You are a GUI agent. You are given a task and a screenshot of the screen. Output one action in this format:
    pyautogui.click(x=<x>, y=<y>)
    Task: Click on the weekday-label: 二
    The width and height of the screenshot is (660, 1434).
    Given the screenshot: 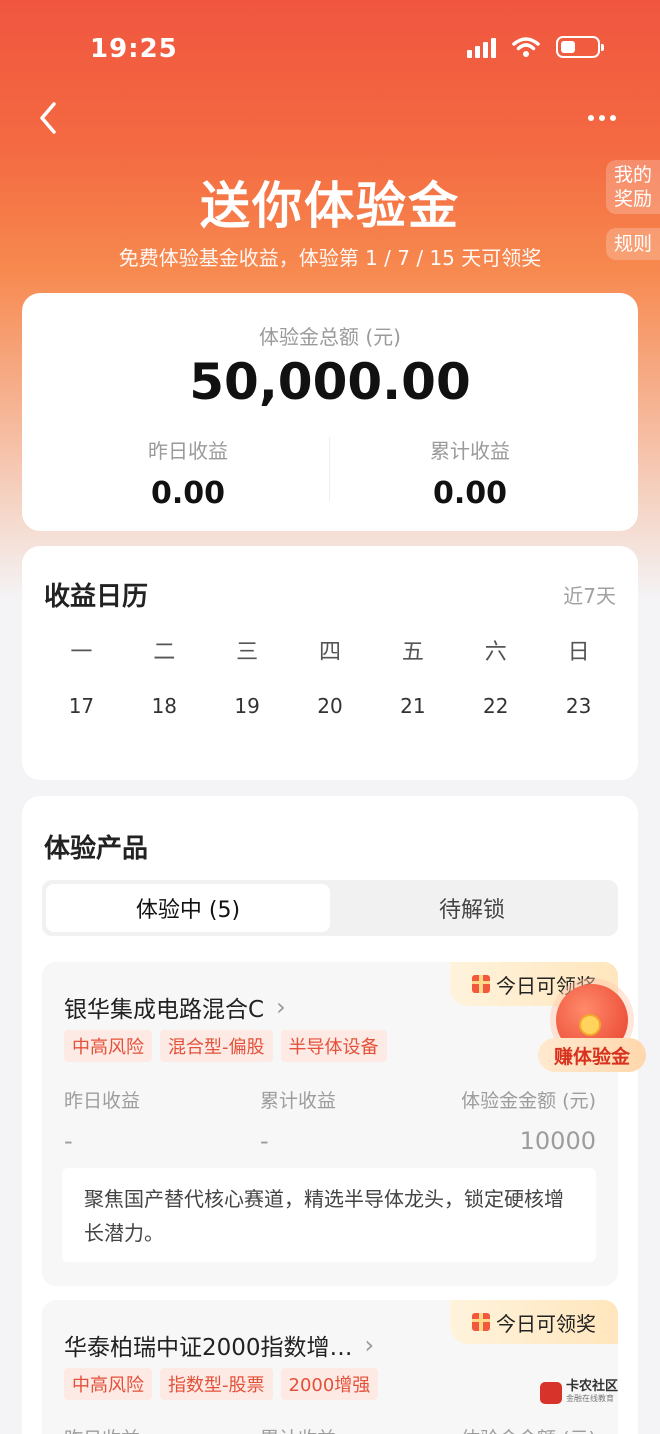 What is the action you would take?
    pyautogui.click(x=164, y=652)
    